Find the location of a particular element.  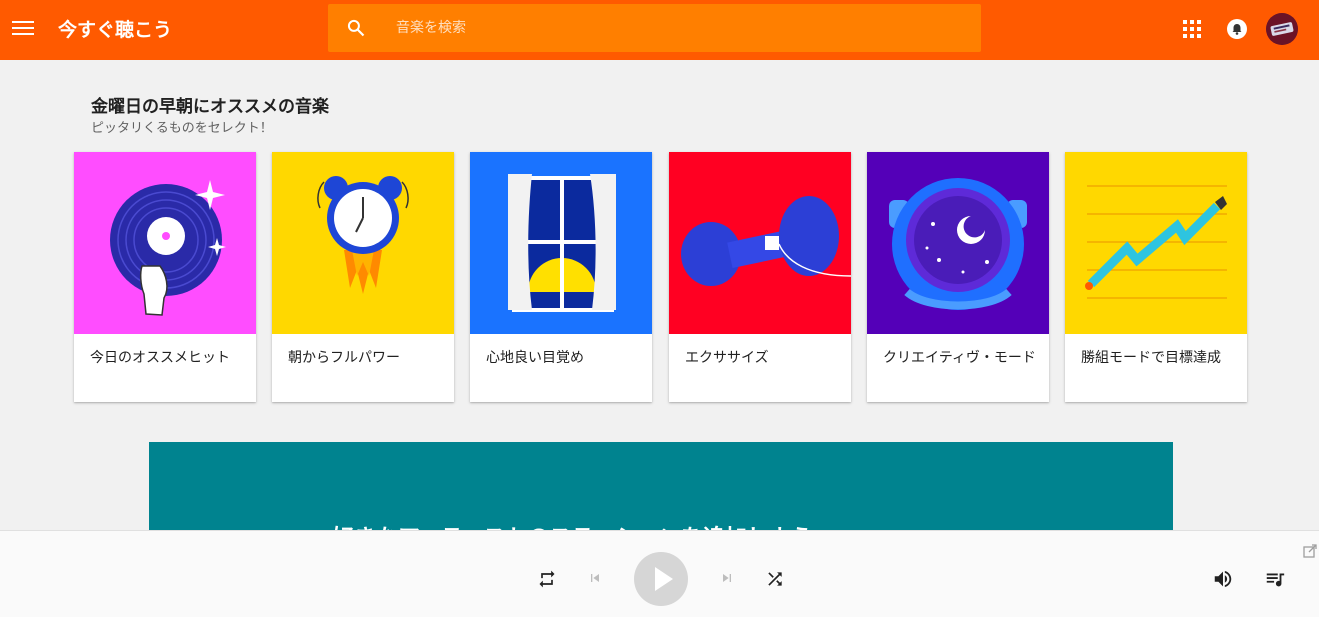

card-goal-mode: 勝組モードで目標達成 is located at coordinates (1156, 277).